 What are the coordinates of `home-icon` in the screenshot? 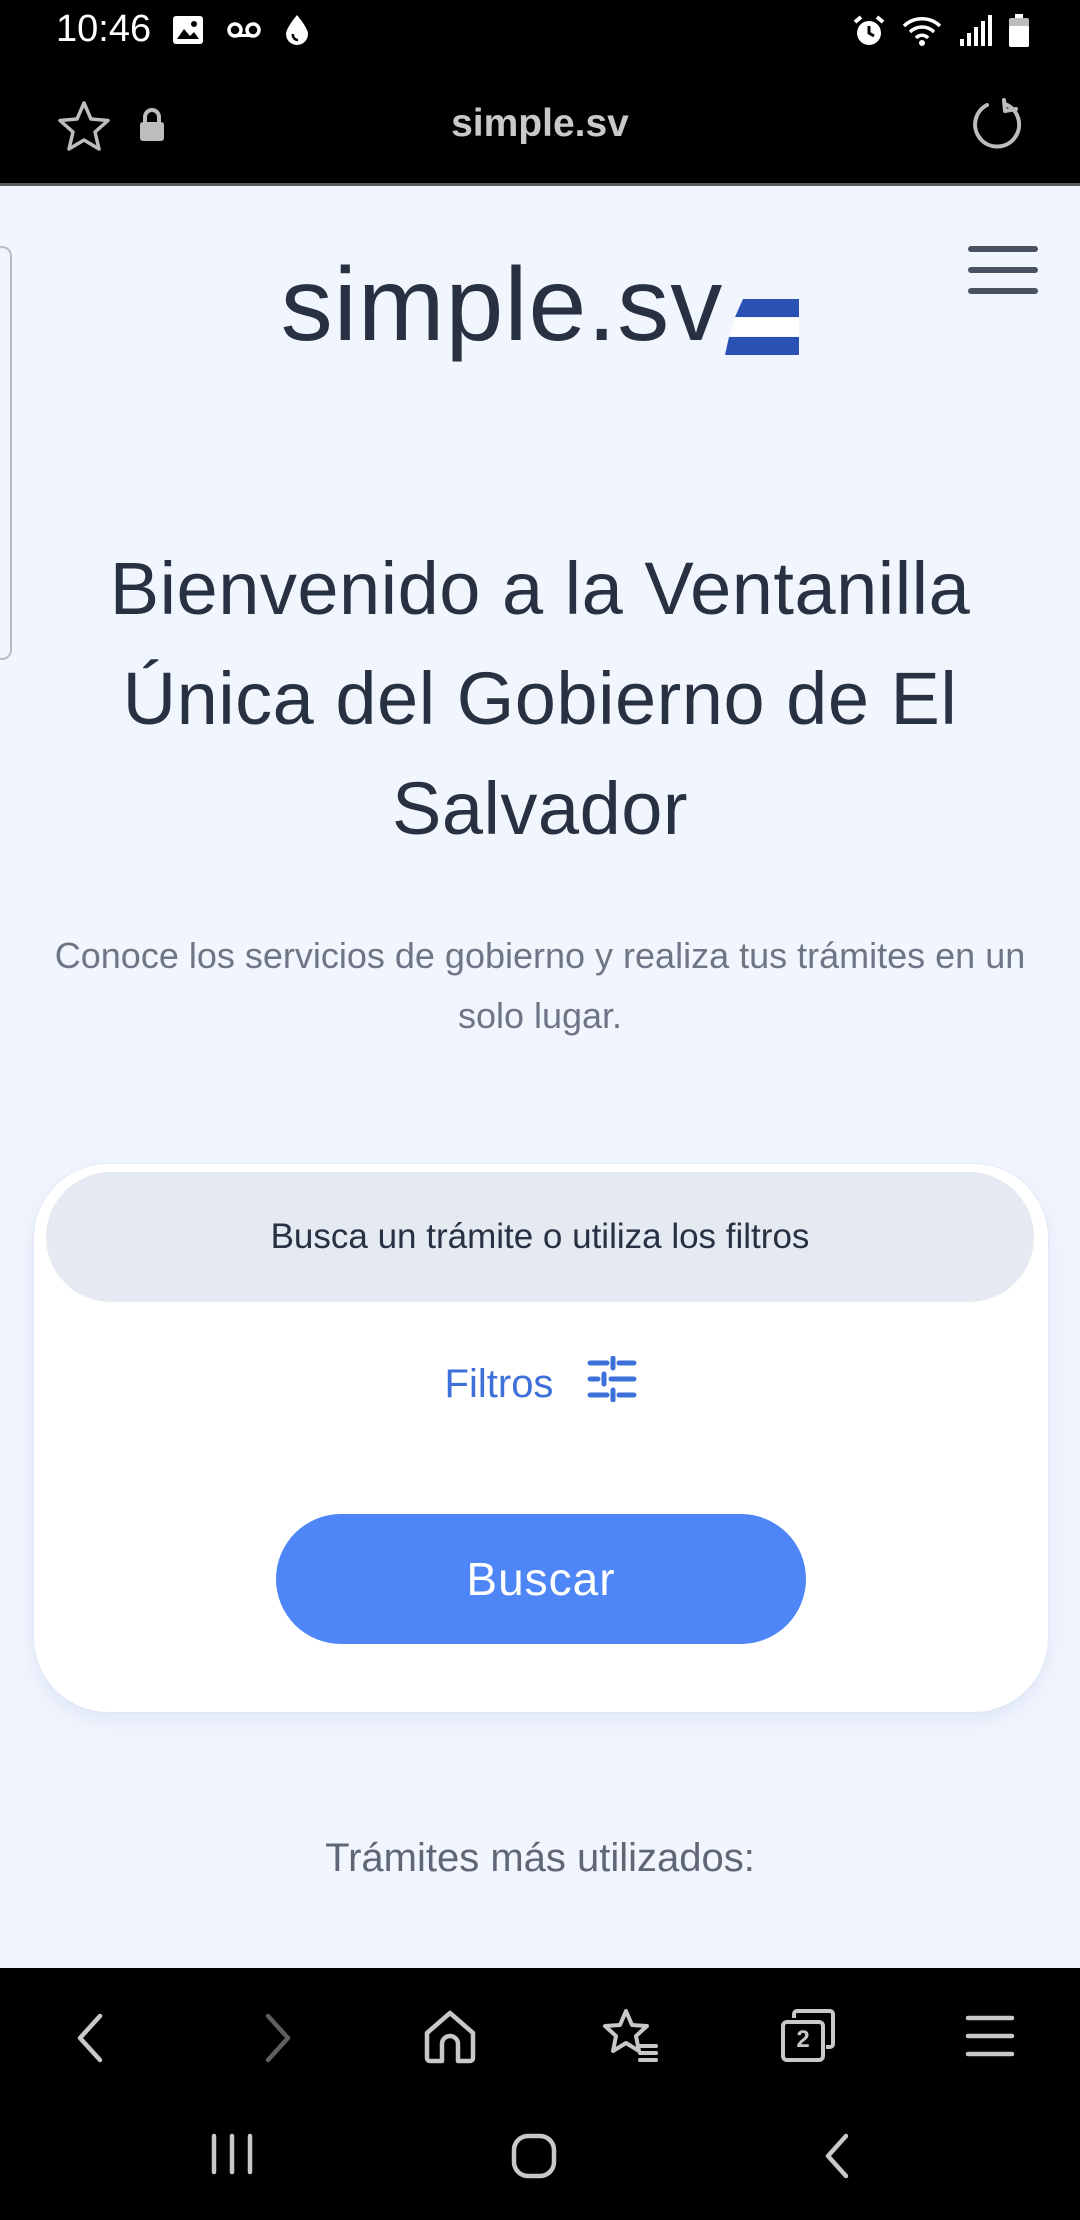 It's located at (452, 2038).